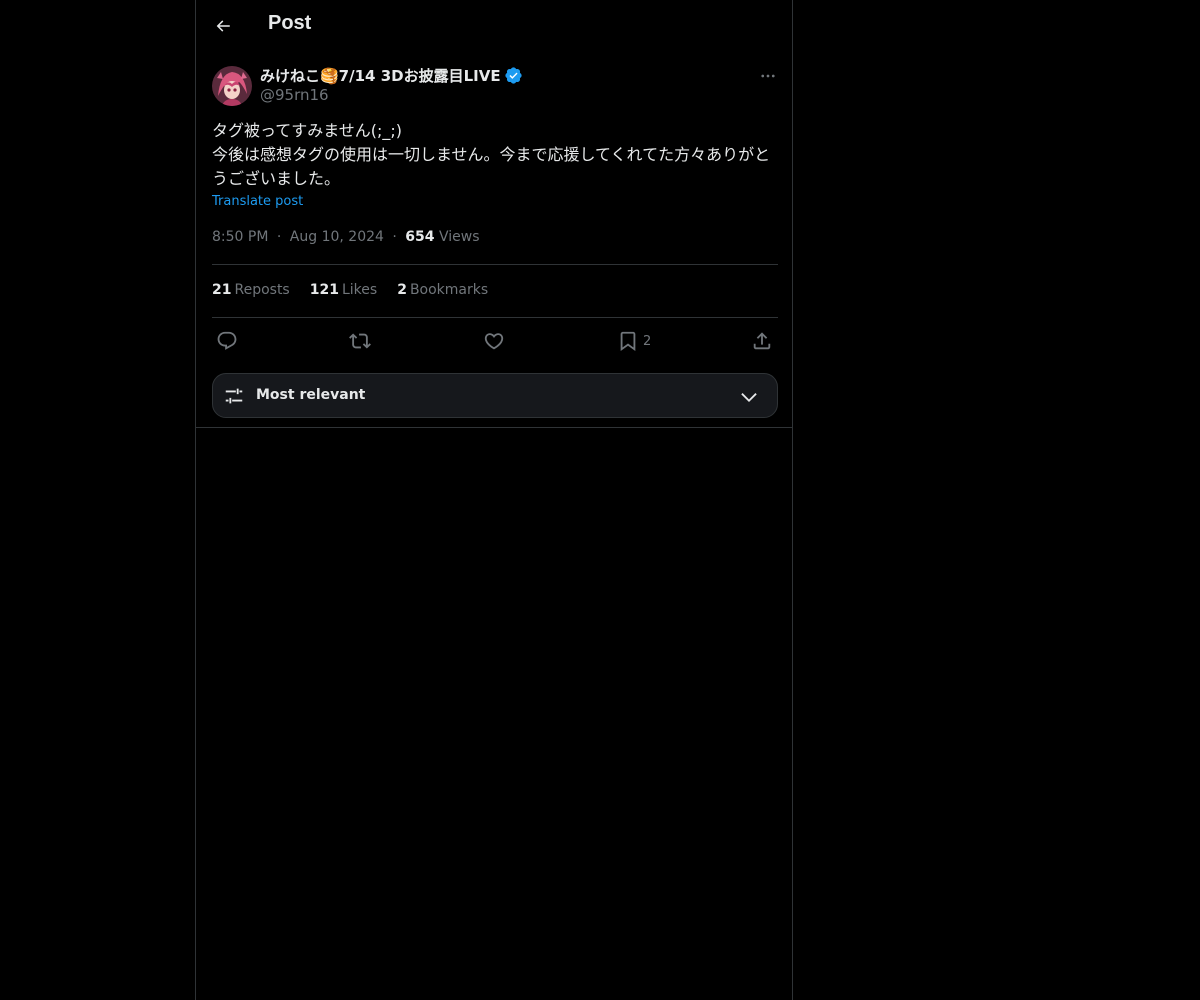 Image resolution: width=1200 pixels, height=1000 pixels. I want to click on author-info: みけねこ🥞7/14 3Dお披露目LIVE @95rn16, so click(391, 84).